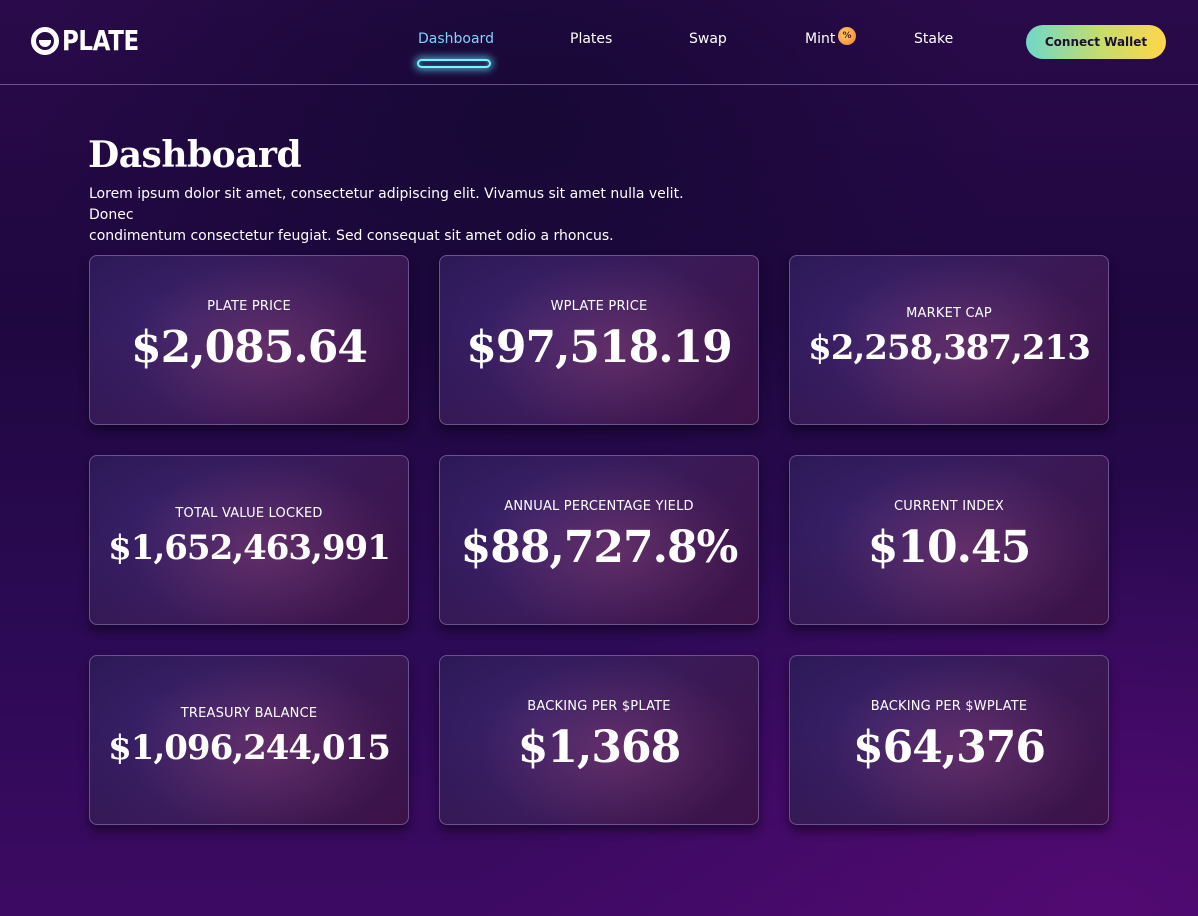 The height and width of the screenshot is (916, 1198). I want to click on stat-label: ANNUAL PERCENTAGE YIELD, so click(599, 506).